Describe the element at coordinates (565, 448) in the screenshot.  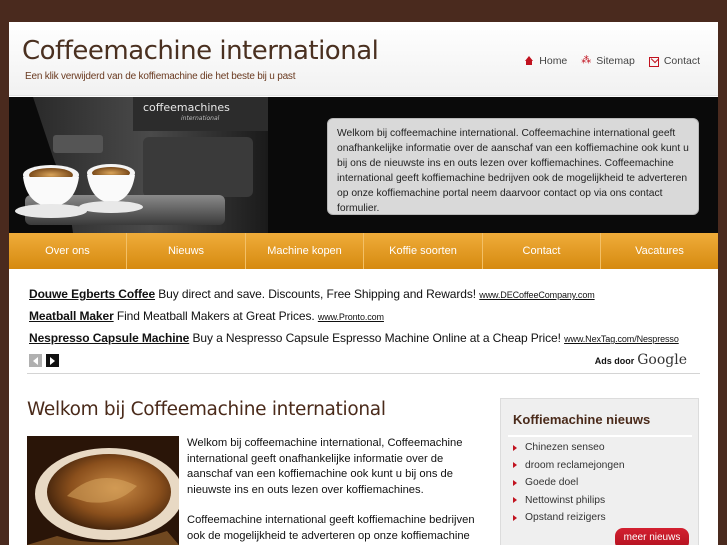
I see `news-item-label: Chinezen senseo` at that location.